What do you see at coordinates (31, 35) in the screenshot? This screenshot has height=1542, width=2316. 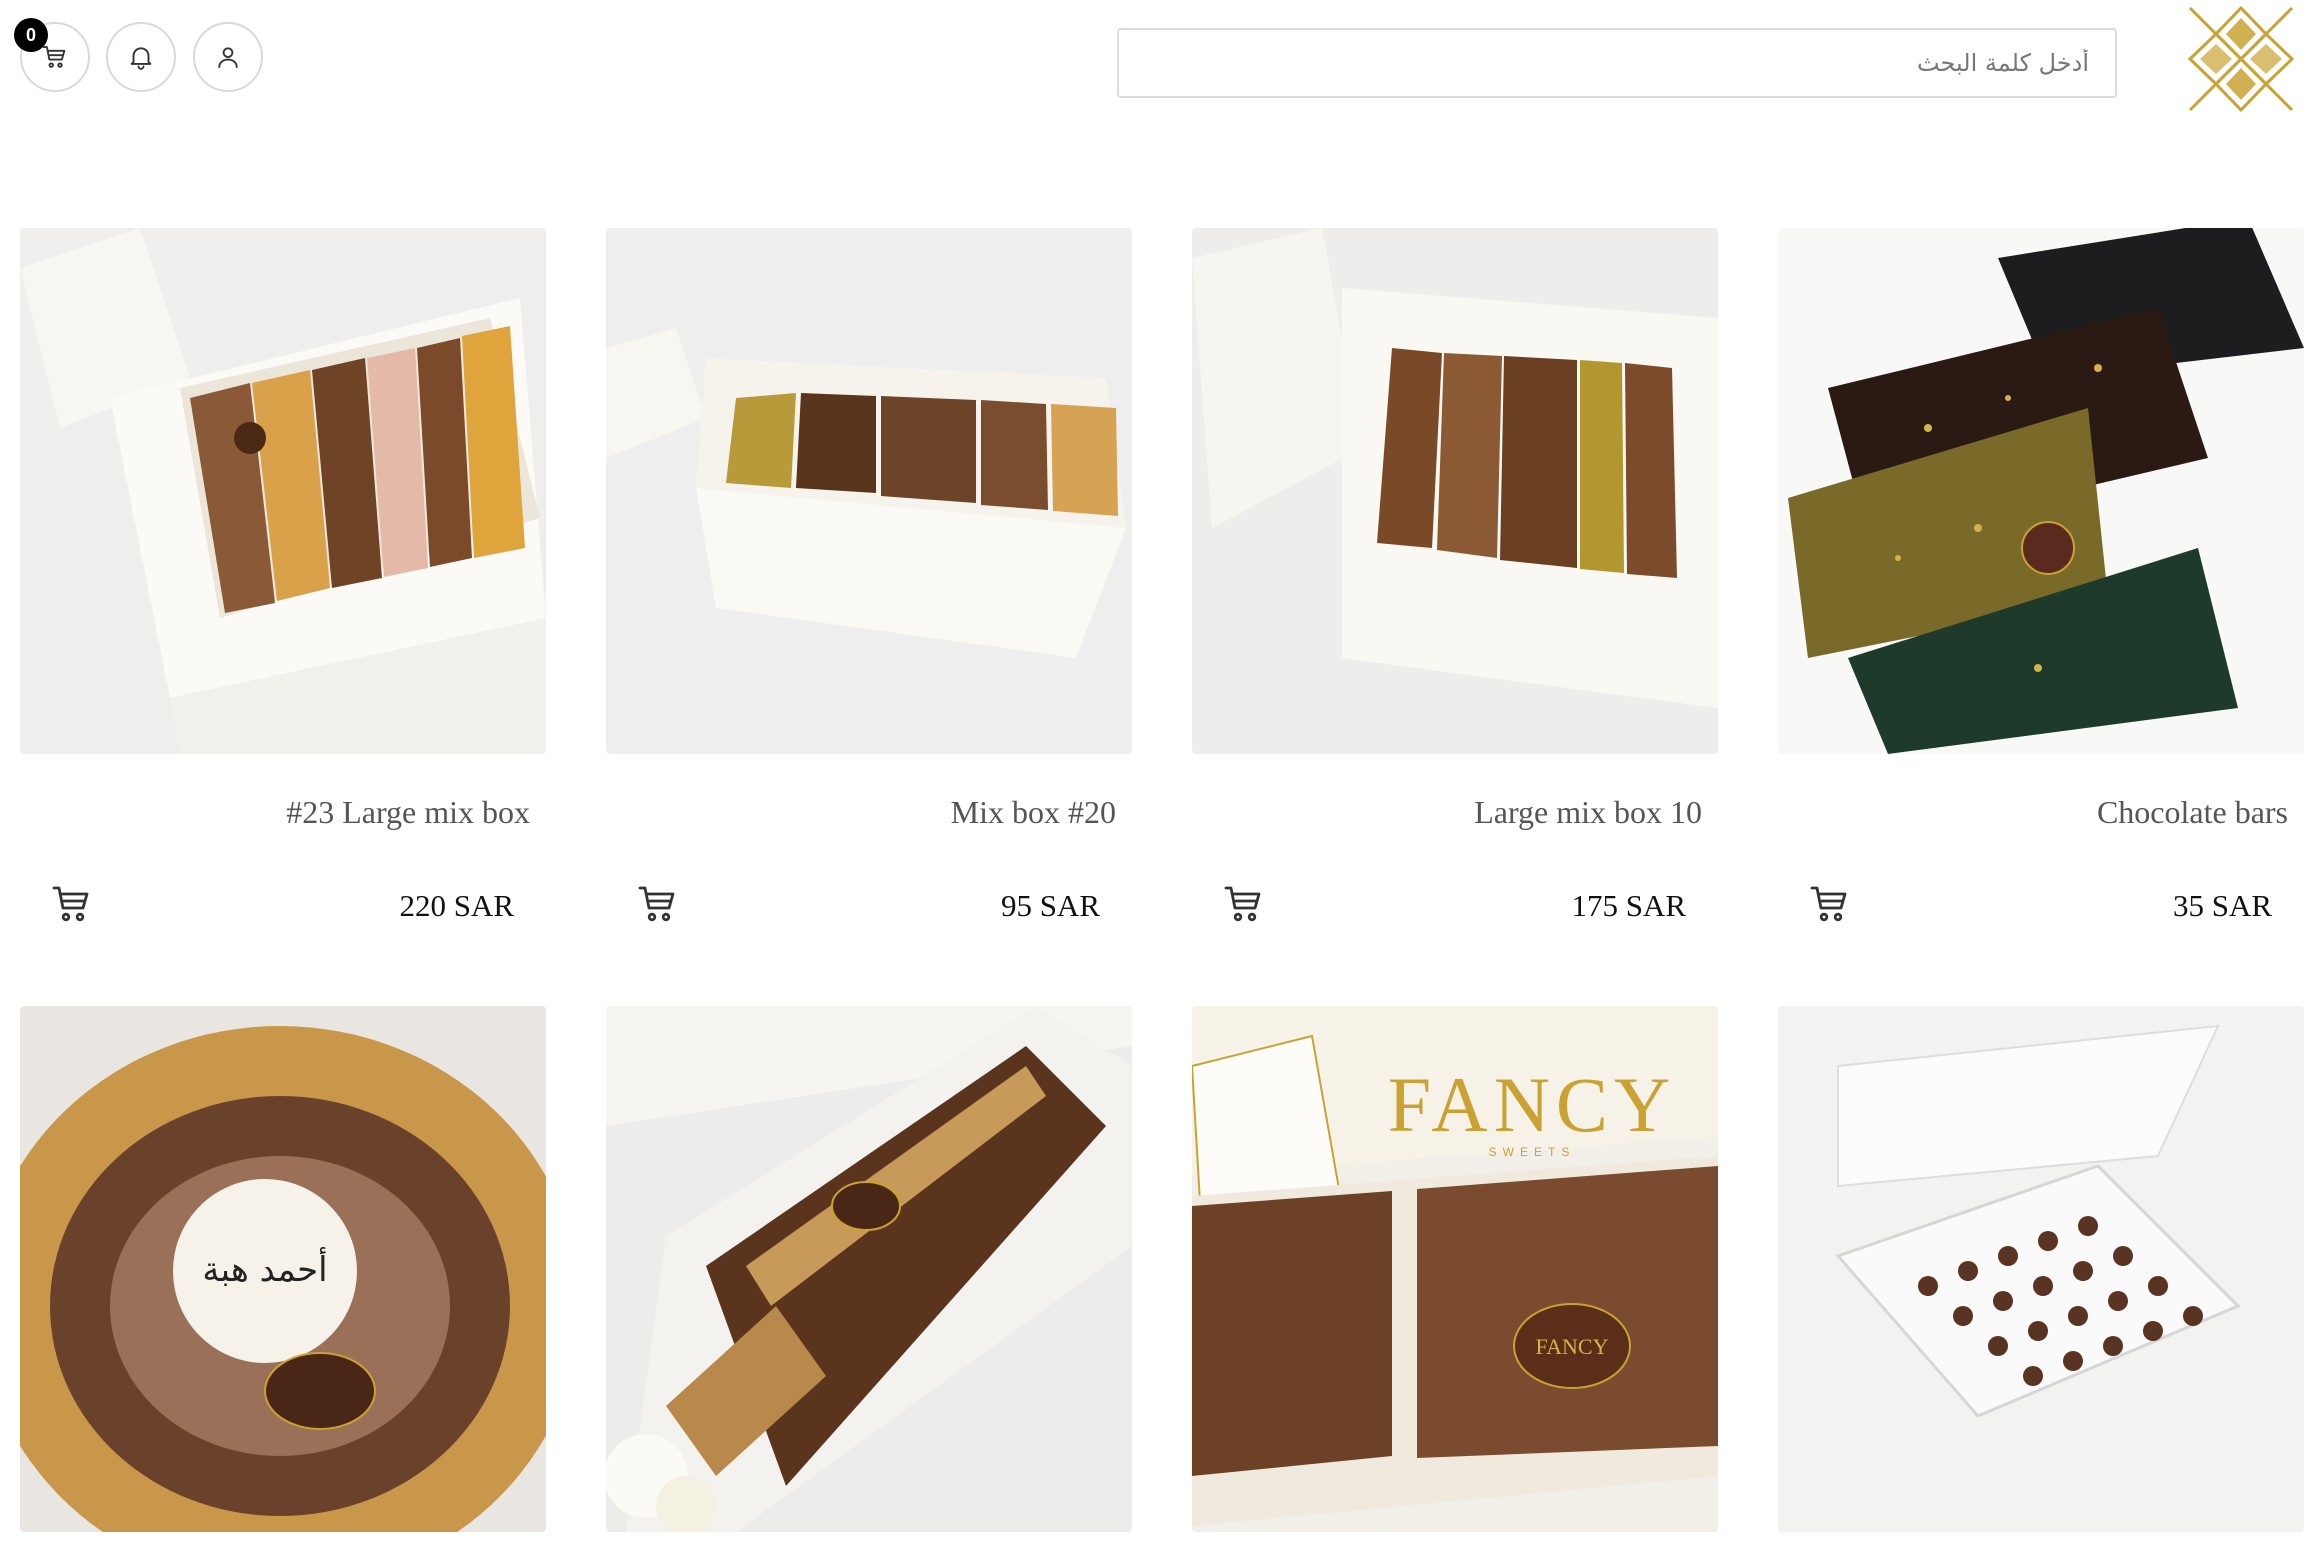 I see `cart-count-badge: 0` at bounding box center [31, 35].